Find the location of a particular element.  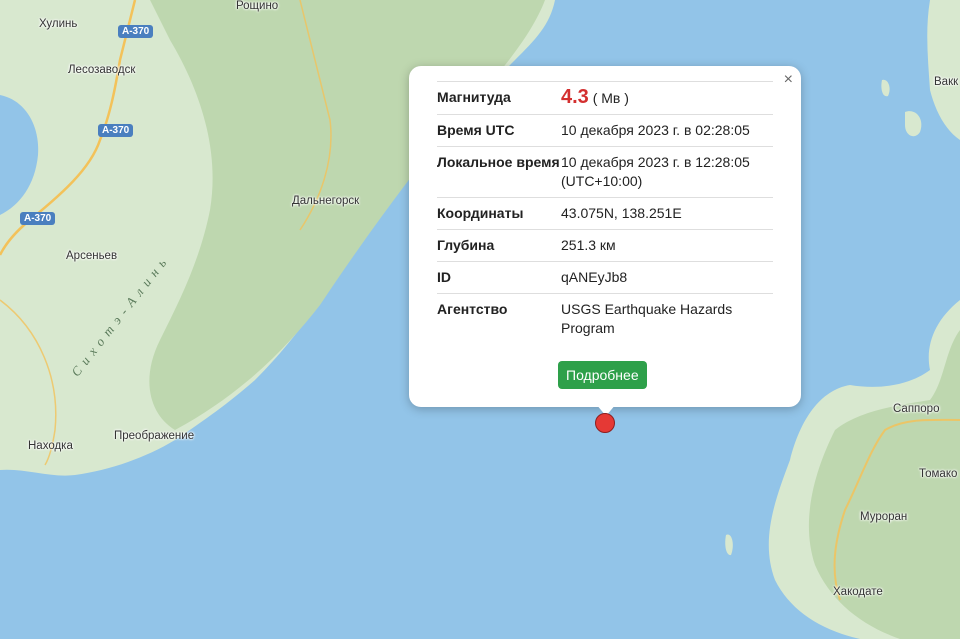

local-time-label: Локальное время is located at coordinates (499, 172).